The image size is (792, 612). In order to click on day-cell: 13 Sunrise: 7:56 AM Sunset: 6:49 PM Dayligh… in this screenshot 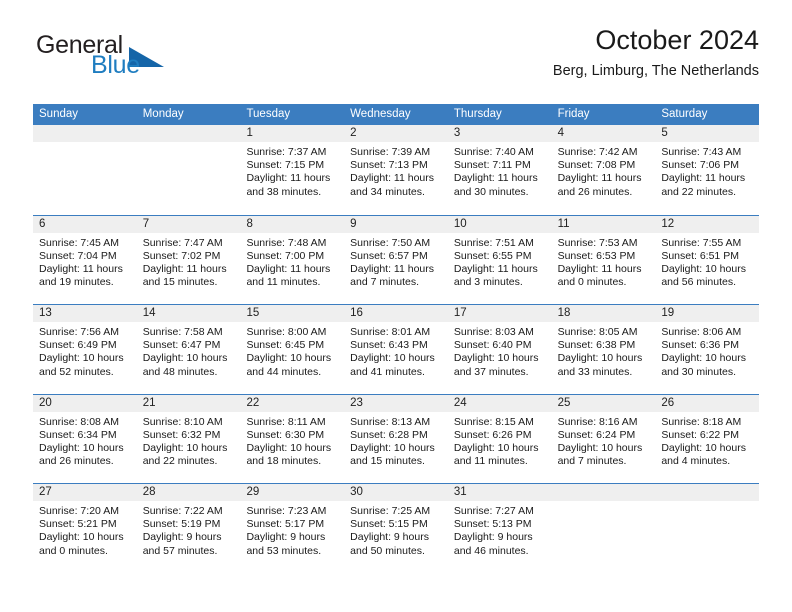, I will do `click(85, 349)`.